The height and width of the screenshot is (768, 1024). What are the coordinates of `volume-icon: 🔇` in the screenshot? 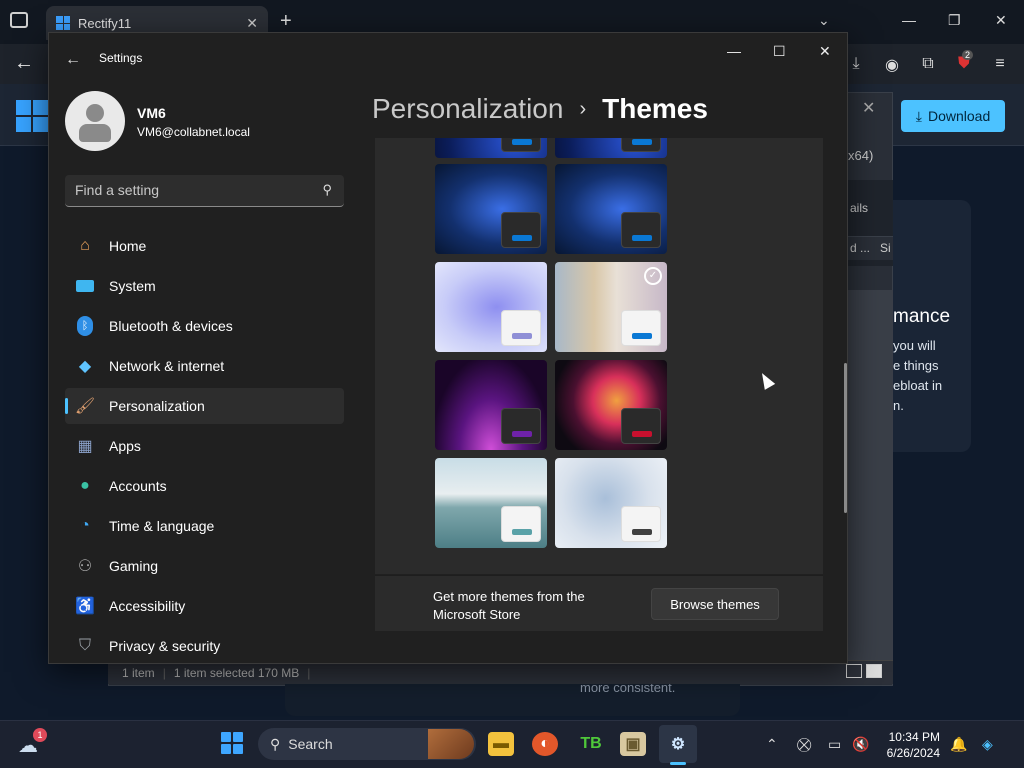 It's located at (860, 744).